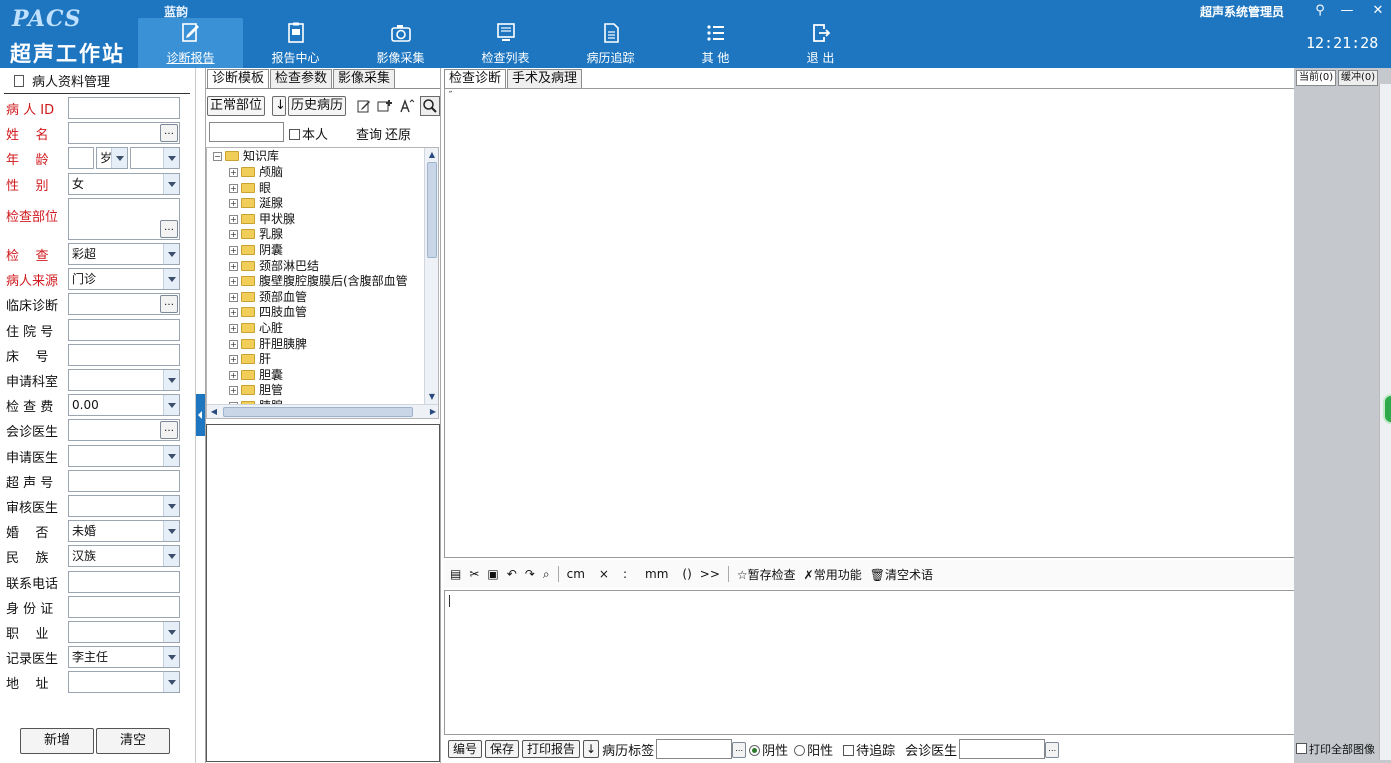 The height and width of the screenshot is (763, 1391). What do you see at coordinates (530, 574) in the screenshot?
I see `redo-icon: ↷` at bounding box center [530, 574].